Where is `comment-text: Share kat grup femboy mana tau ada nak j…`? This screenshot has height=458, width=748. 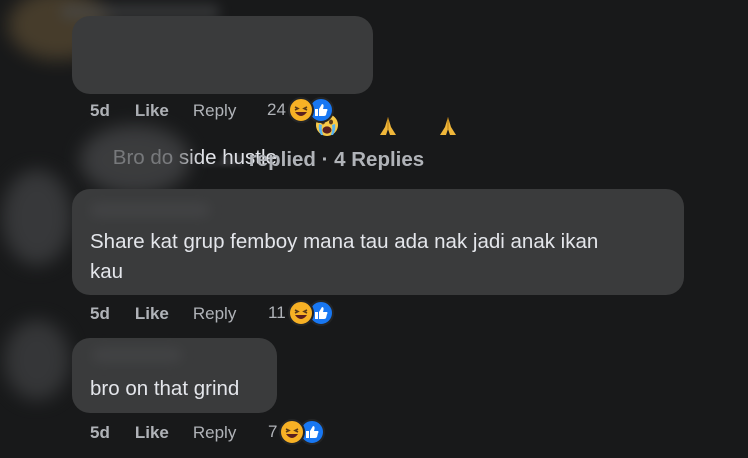
comment-text: Share kat grup femboy mana tau ada nak j… is located at coordinates (344, 256).